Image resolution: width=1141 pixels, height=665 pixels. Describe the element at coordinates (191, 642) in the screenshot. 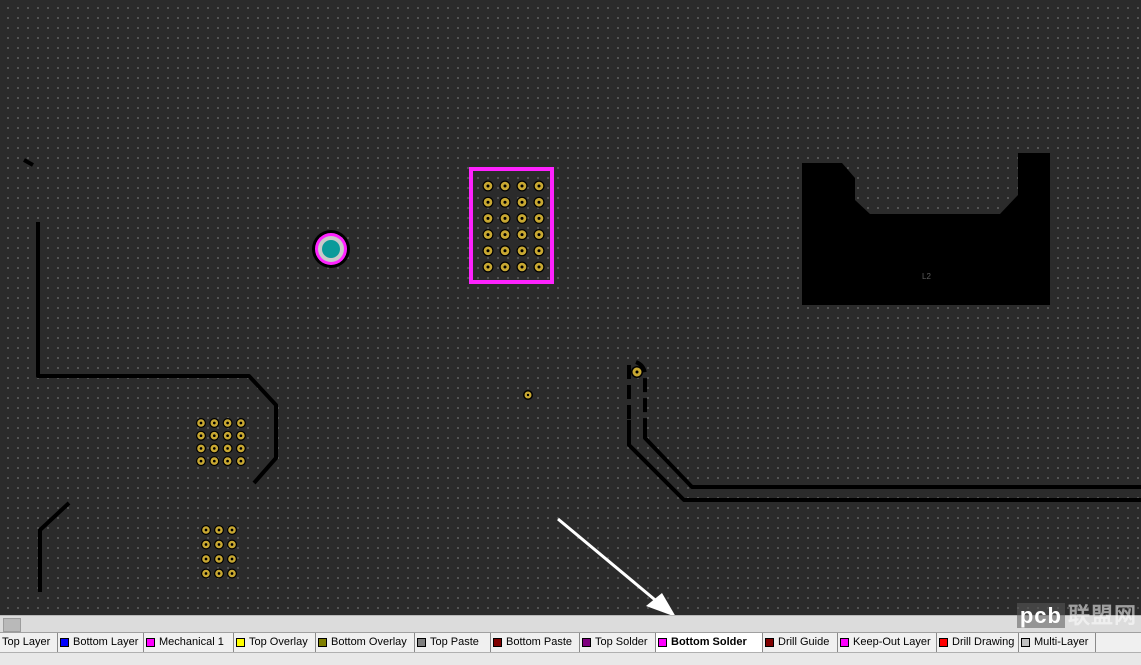

I see `layer-tab-label: Mechanical 1` at that location.